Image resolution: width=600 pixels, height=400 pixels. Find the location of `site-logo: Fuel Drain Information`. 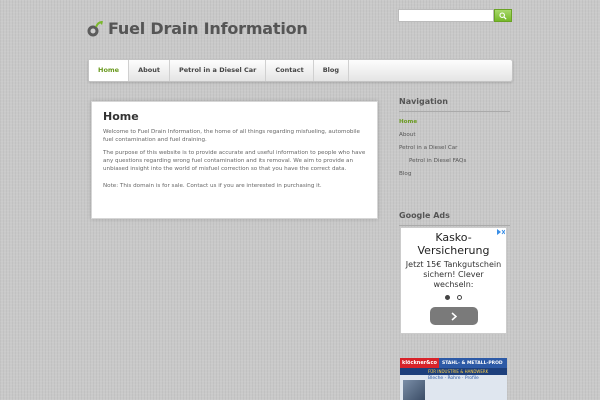

site-logo: Fuel Drain Information is located at coordinates (197, 28).